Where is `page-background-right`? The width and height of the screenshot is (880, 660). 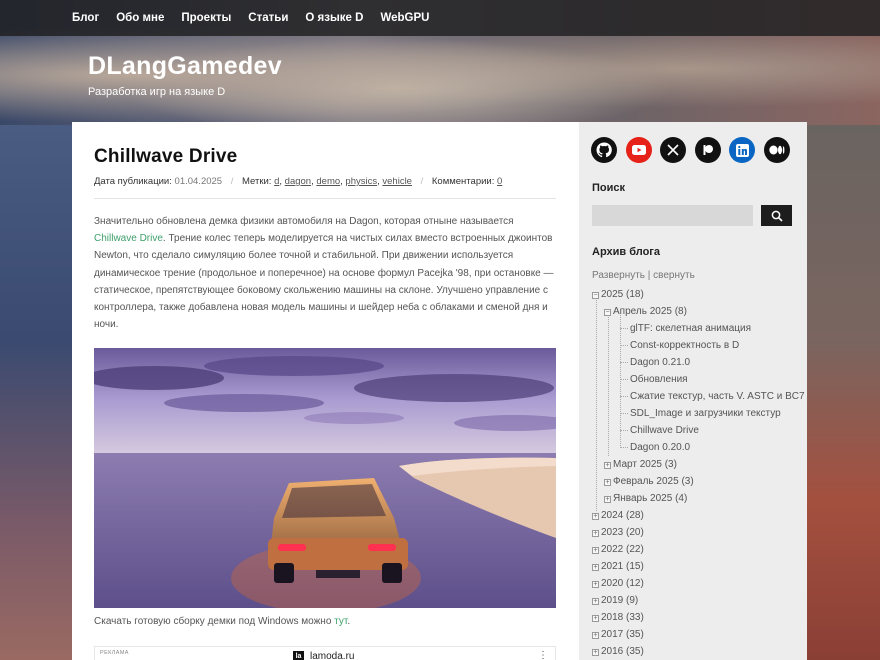 page-background-right is located at coordinates (843, 392).